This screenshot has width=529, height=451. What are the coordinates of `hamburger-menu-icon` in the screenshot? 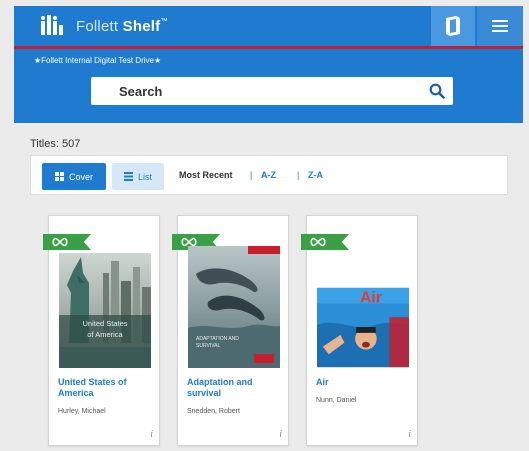 It's located at (500, 26).